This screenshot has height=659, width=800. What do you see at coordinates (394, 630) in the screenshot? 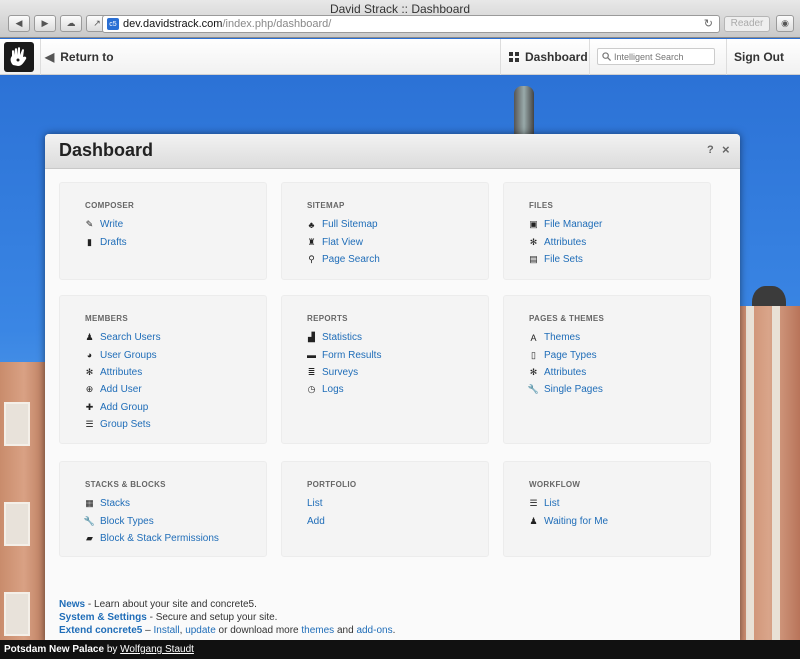
I see `period-text: .` at bounding box center [394, 630].